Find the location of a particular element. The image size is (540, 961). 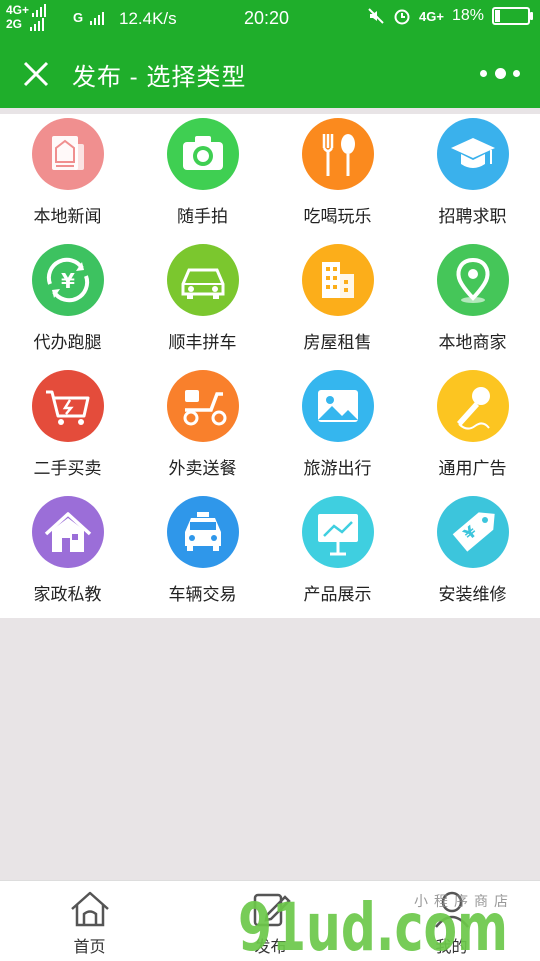

taxi-icon is located at coordinates (203, 532).